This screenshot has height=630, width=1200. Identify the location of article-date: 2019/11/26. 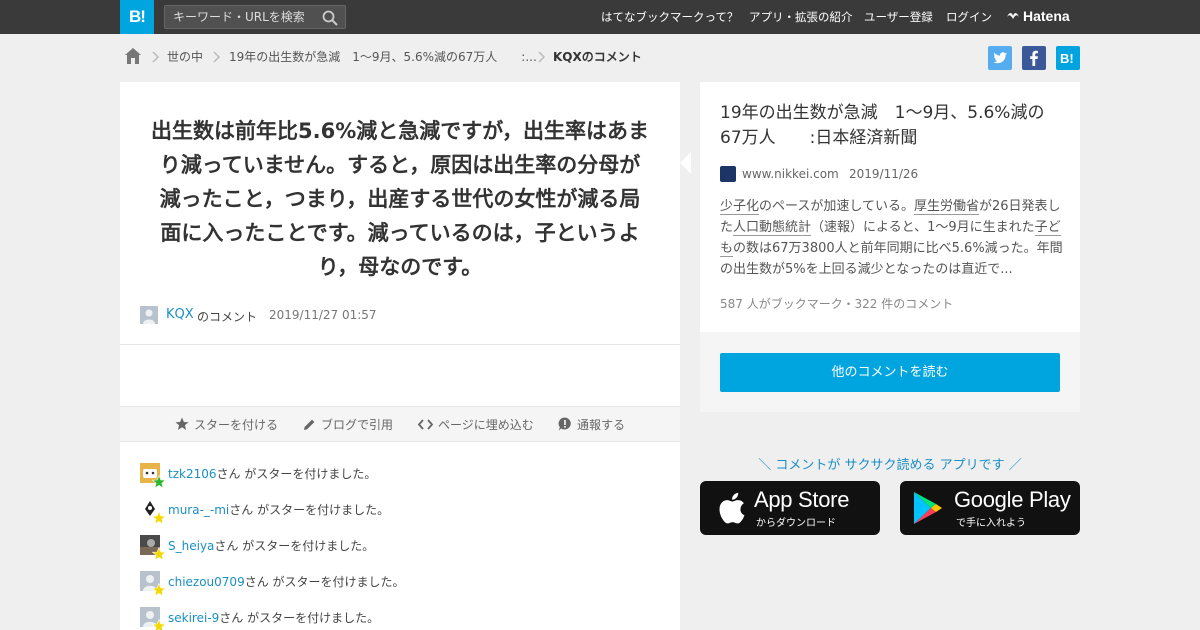
(884, 174).